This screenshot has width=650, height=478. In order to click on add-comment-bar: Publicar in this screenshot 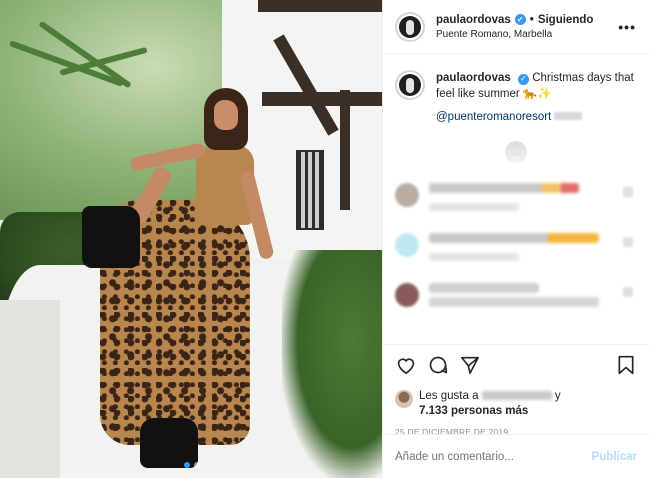, I will do `click(516, 456)`.